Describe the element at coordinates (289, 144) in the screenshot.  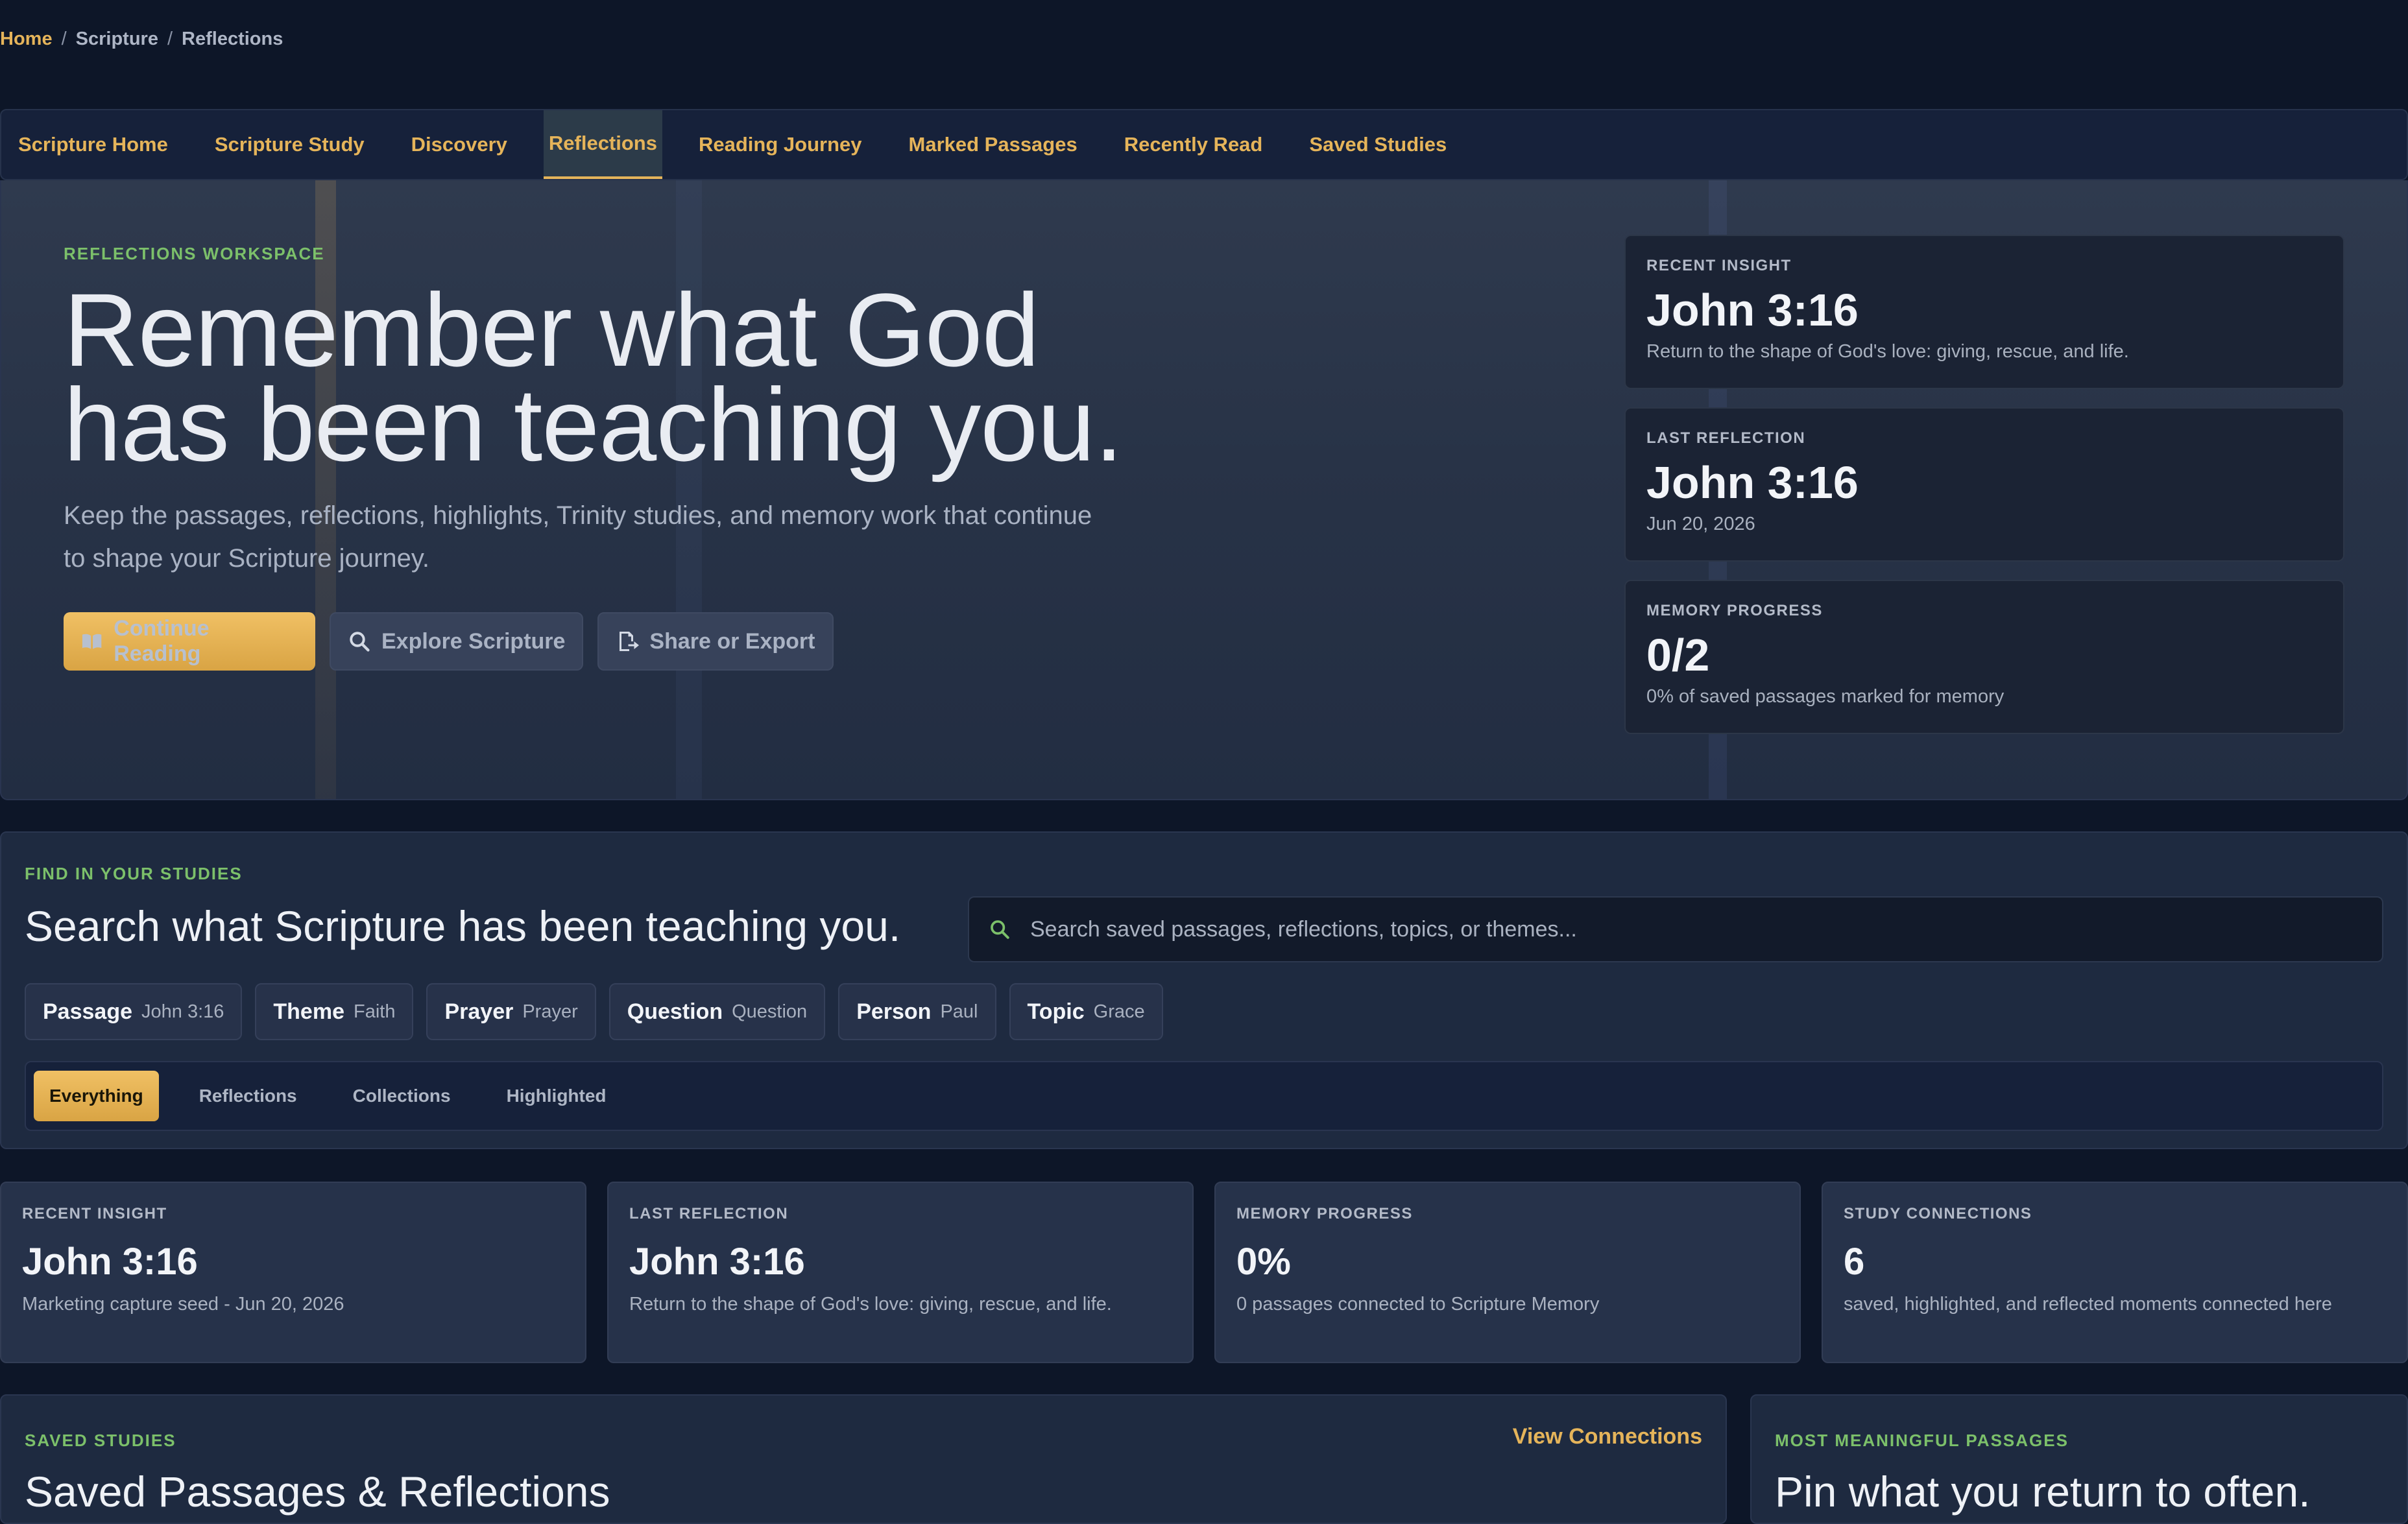
I see `tab-scripture-study: Scripture Study` at that location.